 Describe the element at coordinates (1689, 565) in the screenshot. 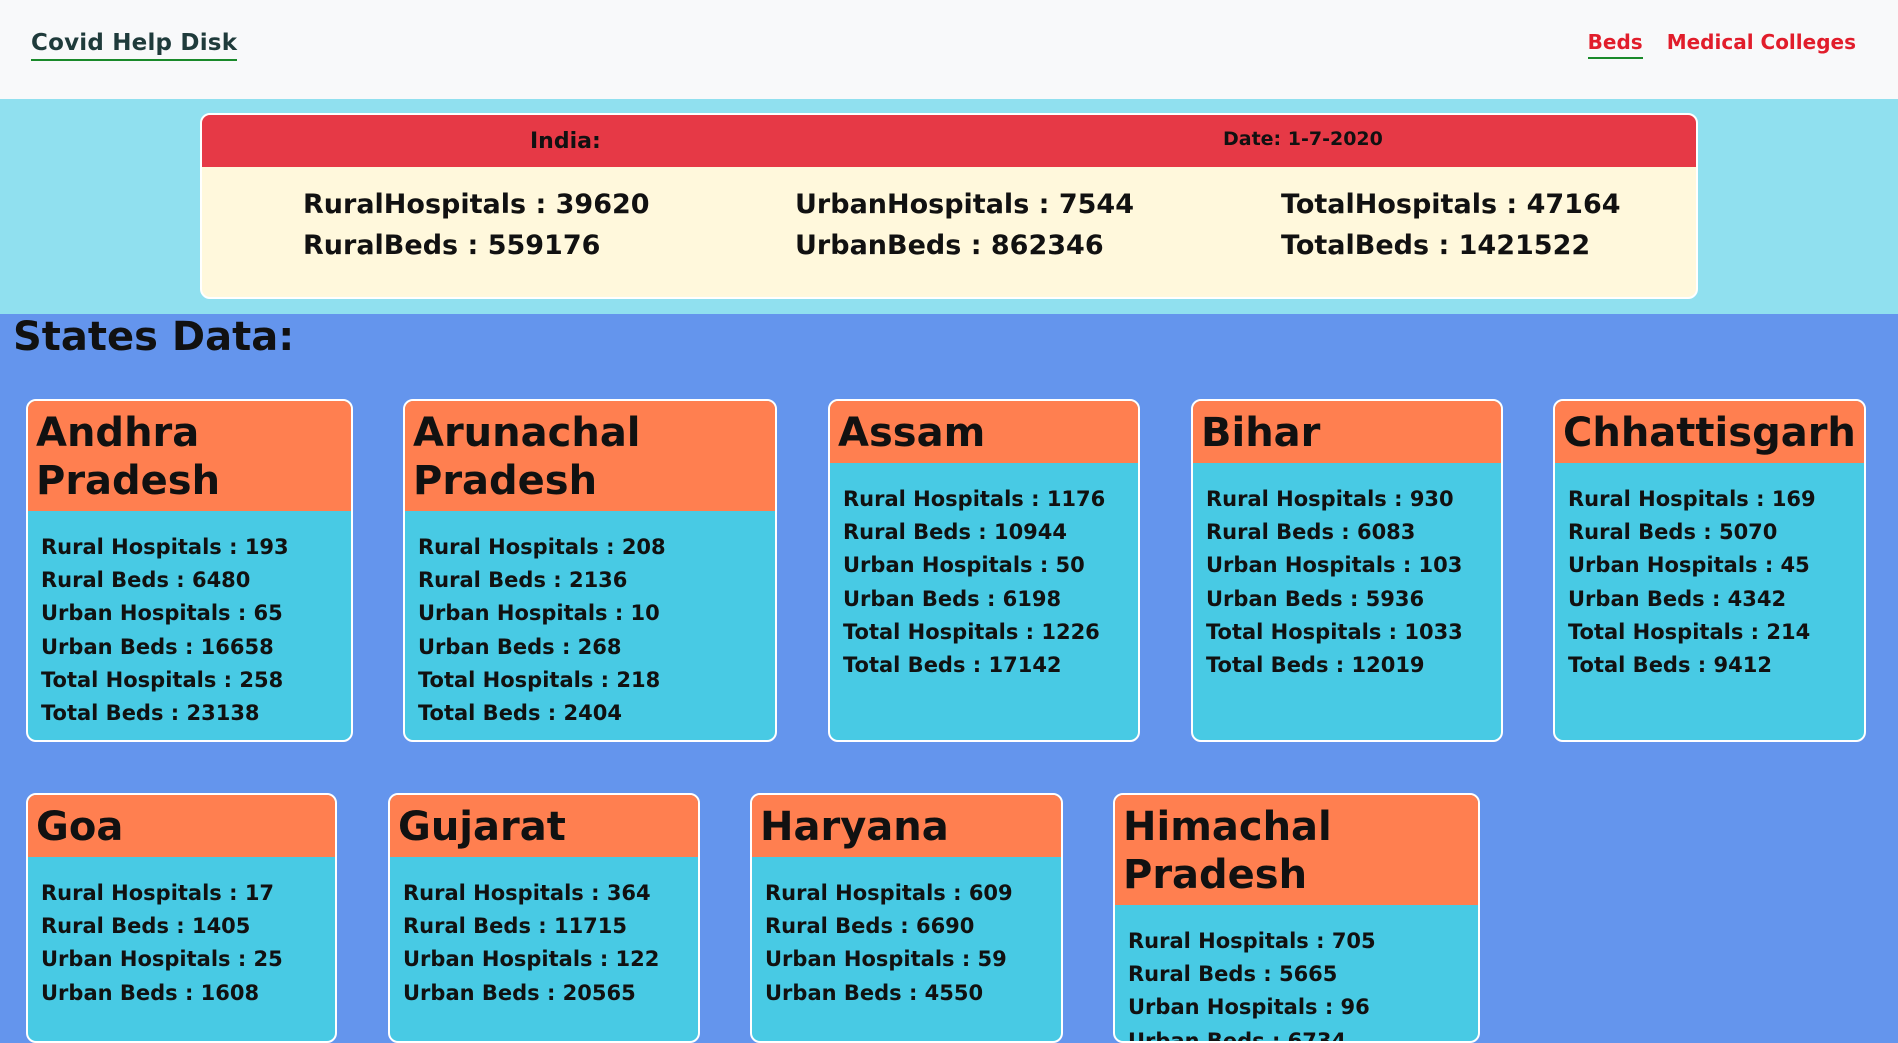

I see `state-urban-hospitals: Urban Hospitals : 45` at that location.